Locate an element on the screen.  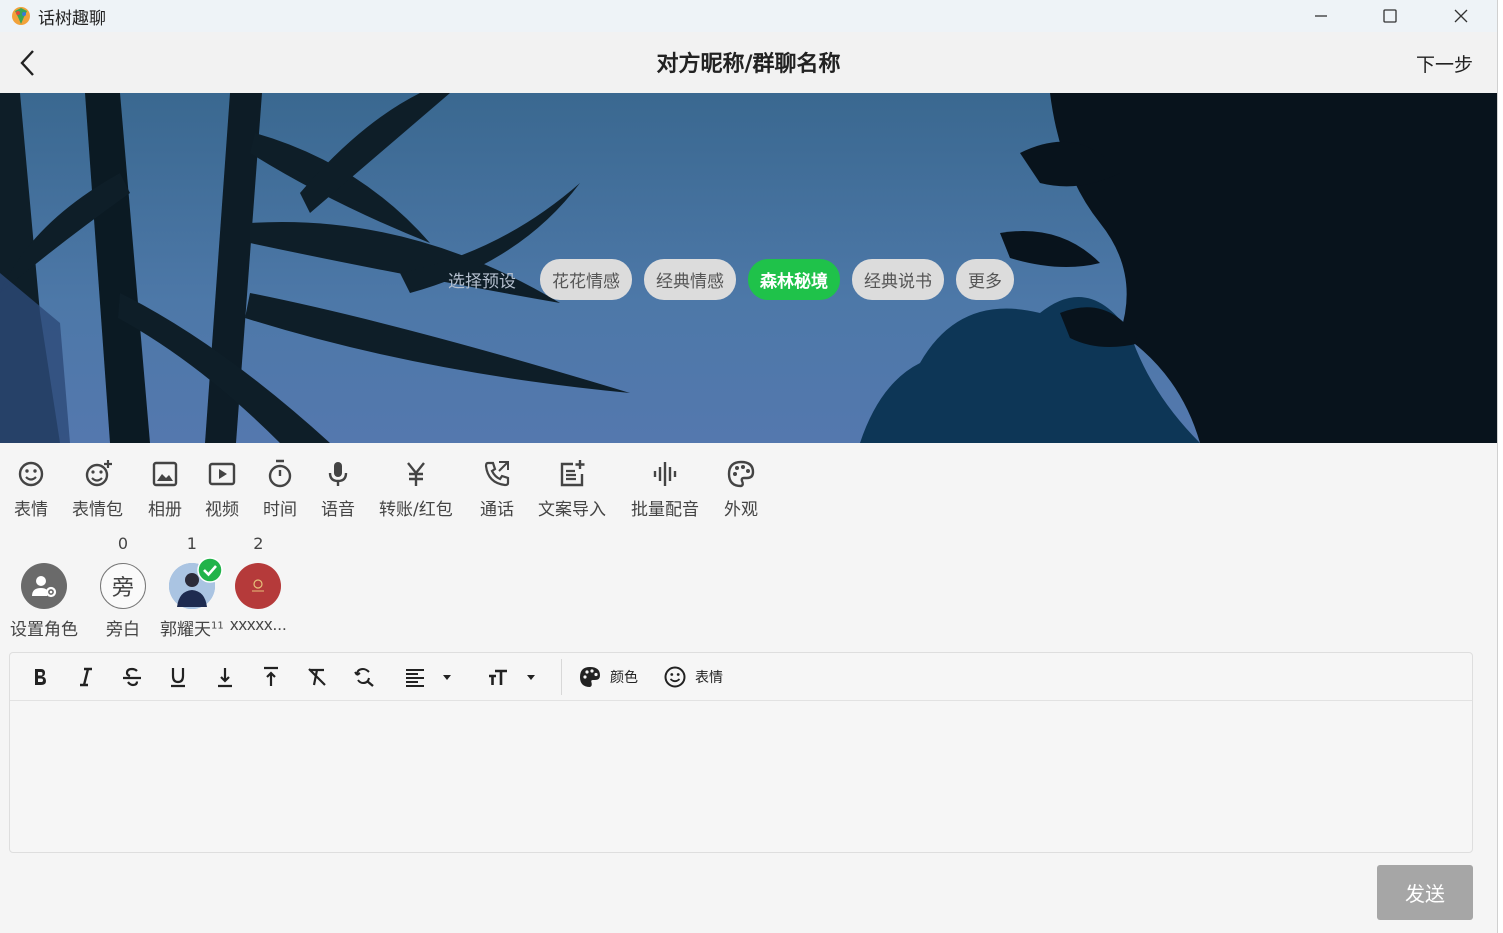
page-title: 对方昵称/群聊名称 is located at coordinates (748, 64).